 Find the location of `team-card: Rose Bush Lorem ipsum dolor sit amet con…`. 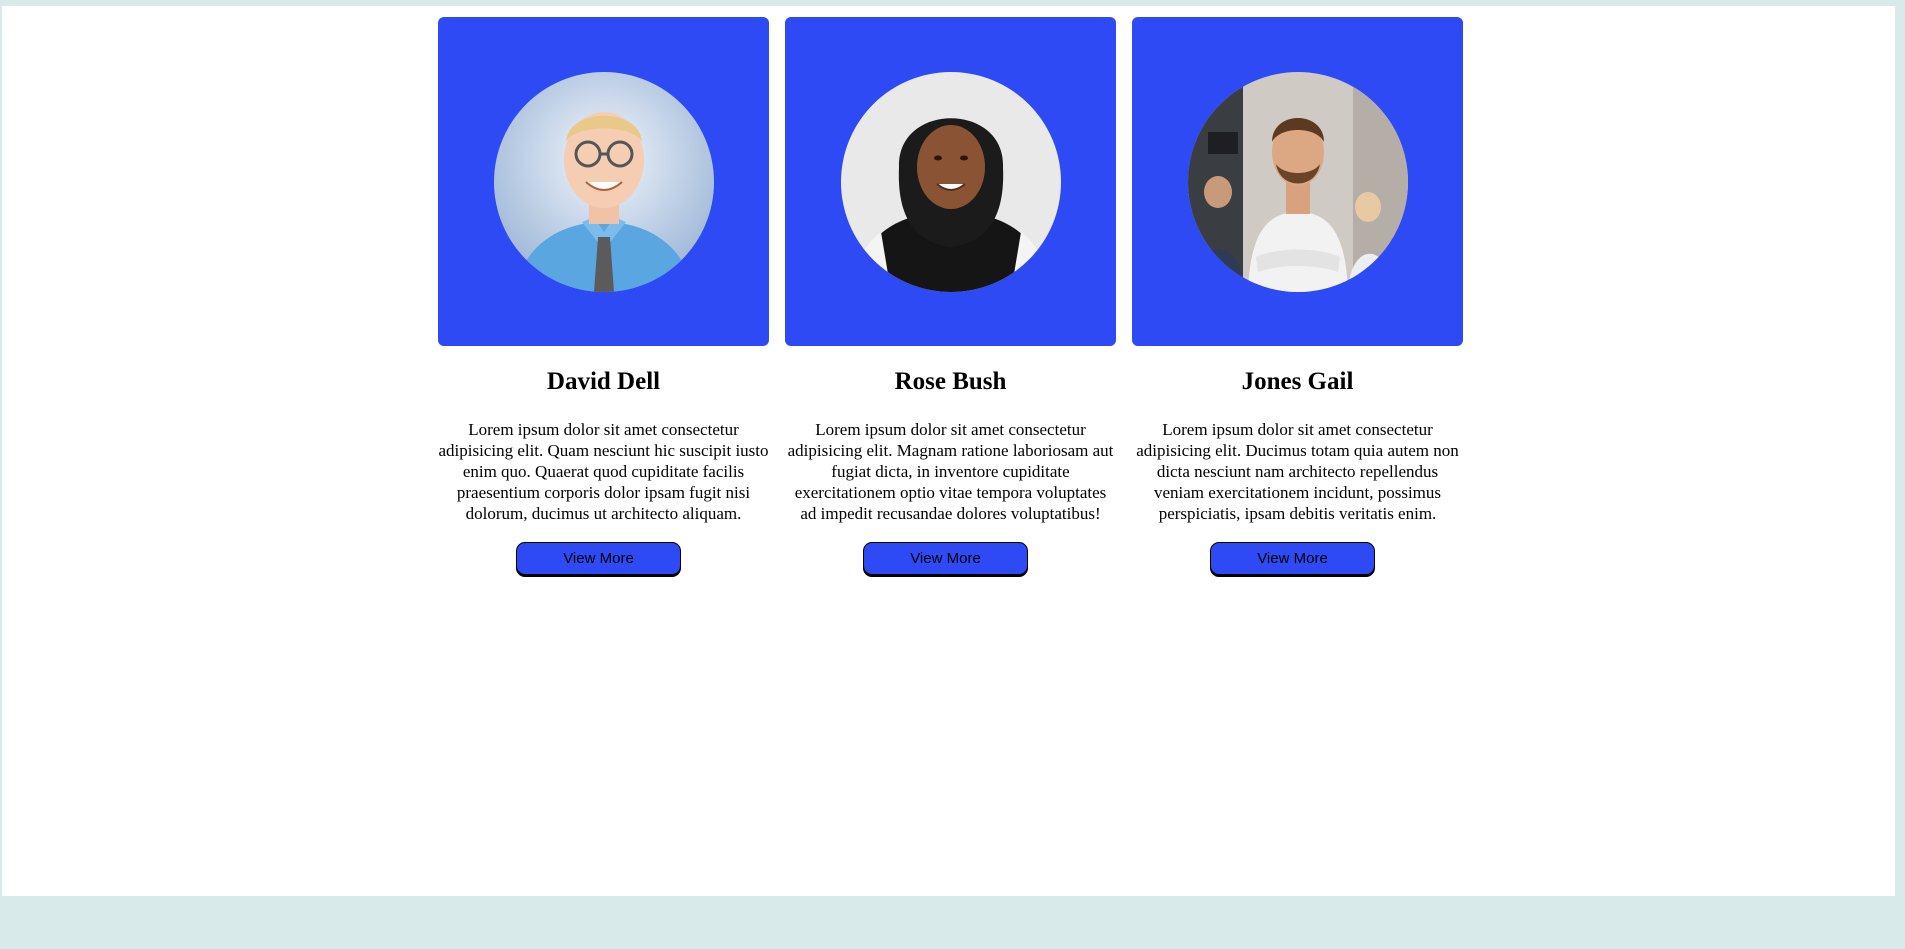

team-card: Rose Bush Lorem ipsum dolor sit amet con… is located at coordinates (950, 296).